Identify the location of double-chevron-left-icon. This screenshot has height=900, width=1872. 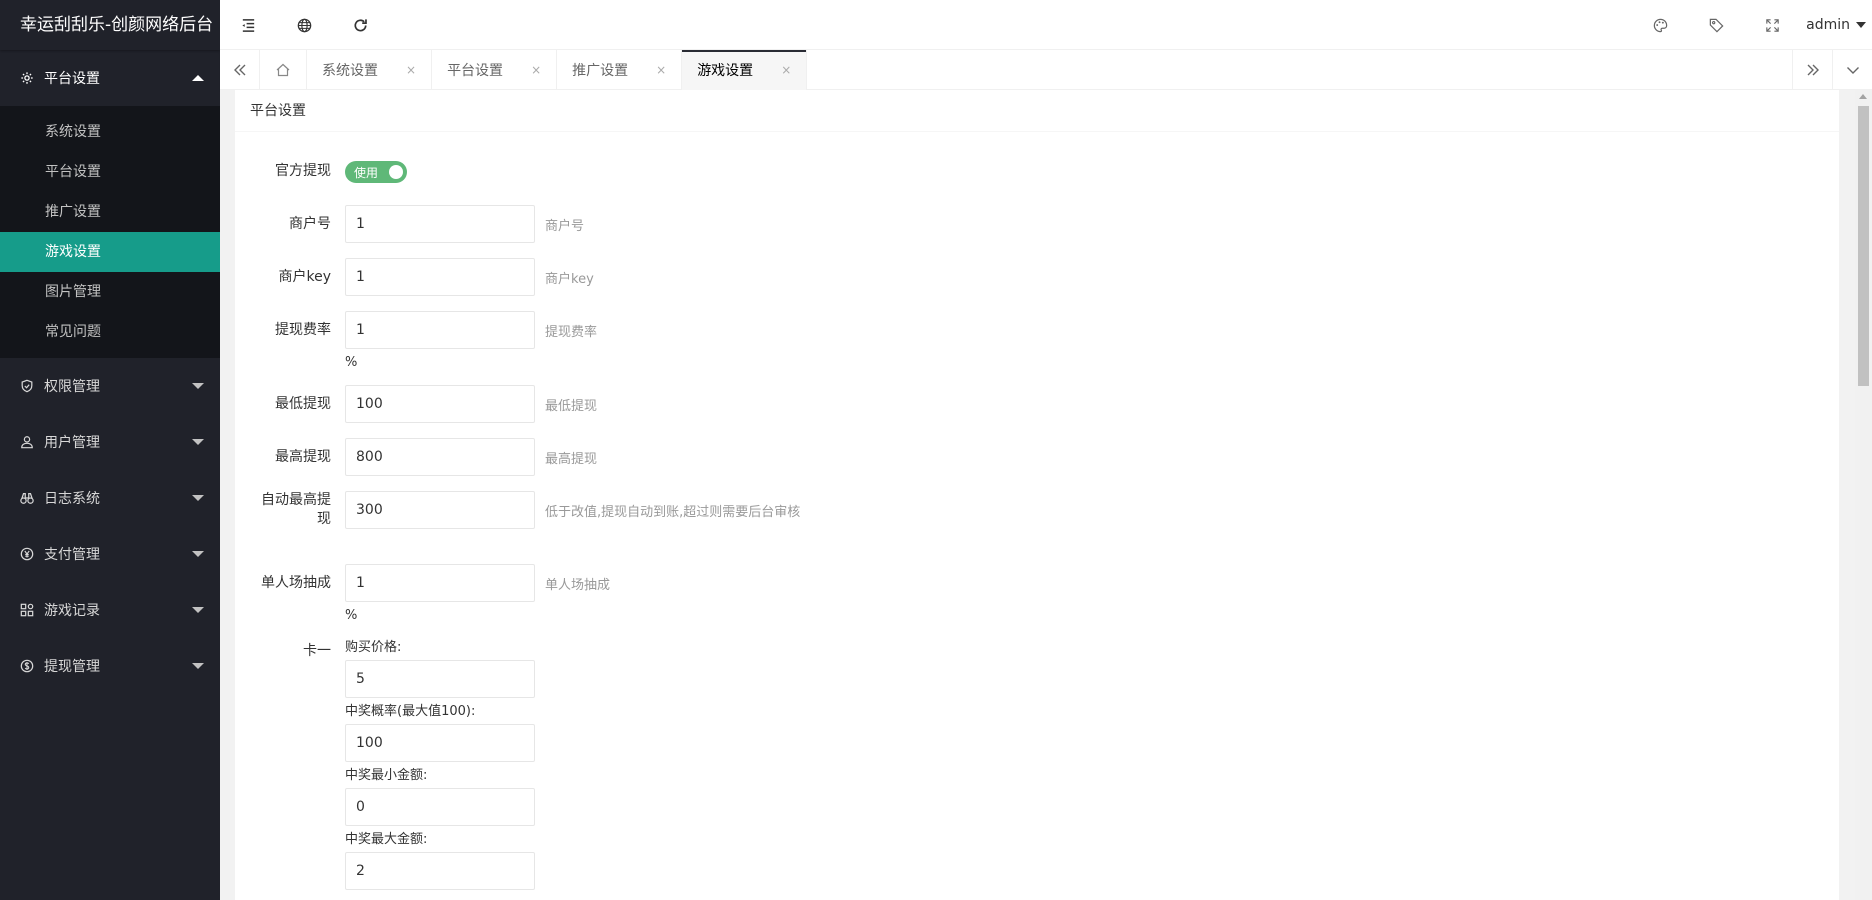
(239, 70).